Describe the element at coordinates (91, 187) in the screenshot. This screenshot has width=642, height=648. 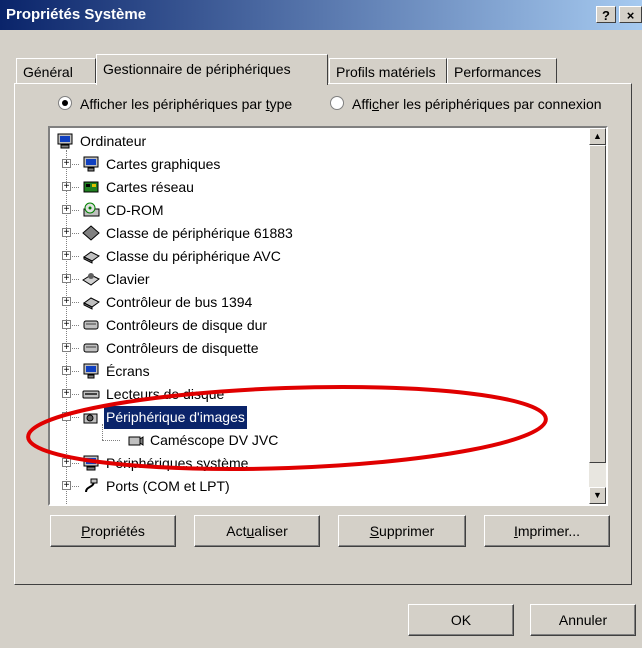
I see `network-card-icon` at that location.